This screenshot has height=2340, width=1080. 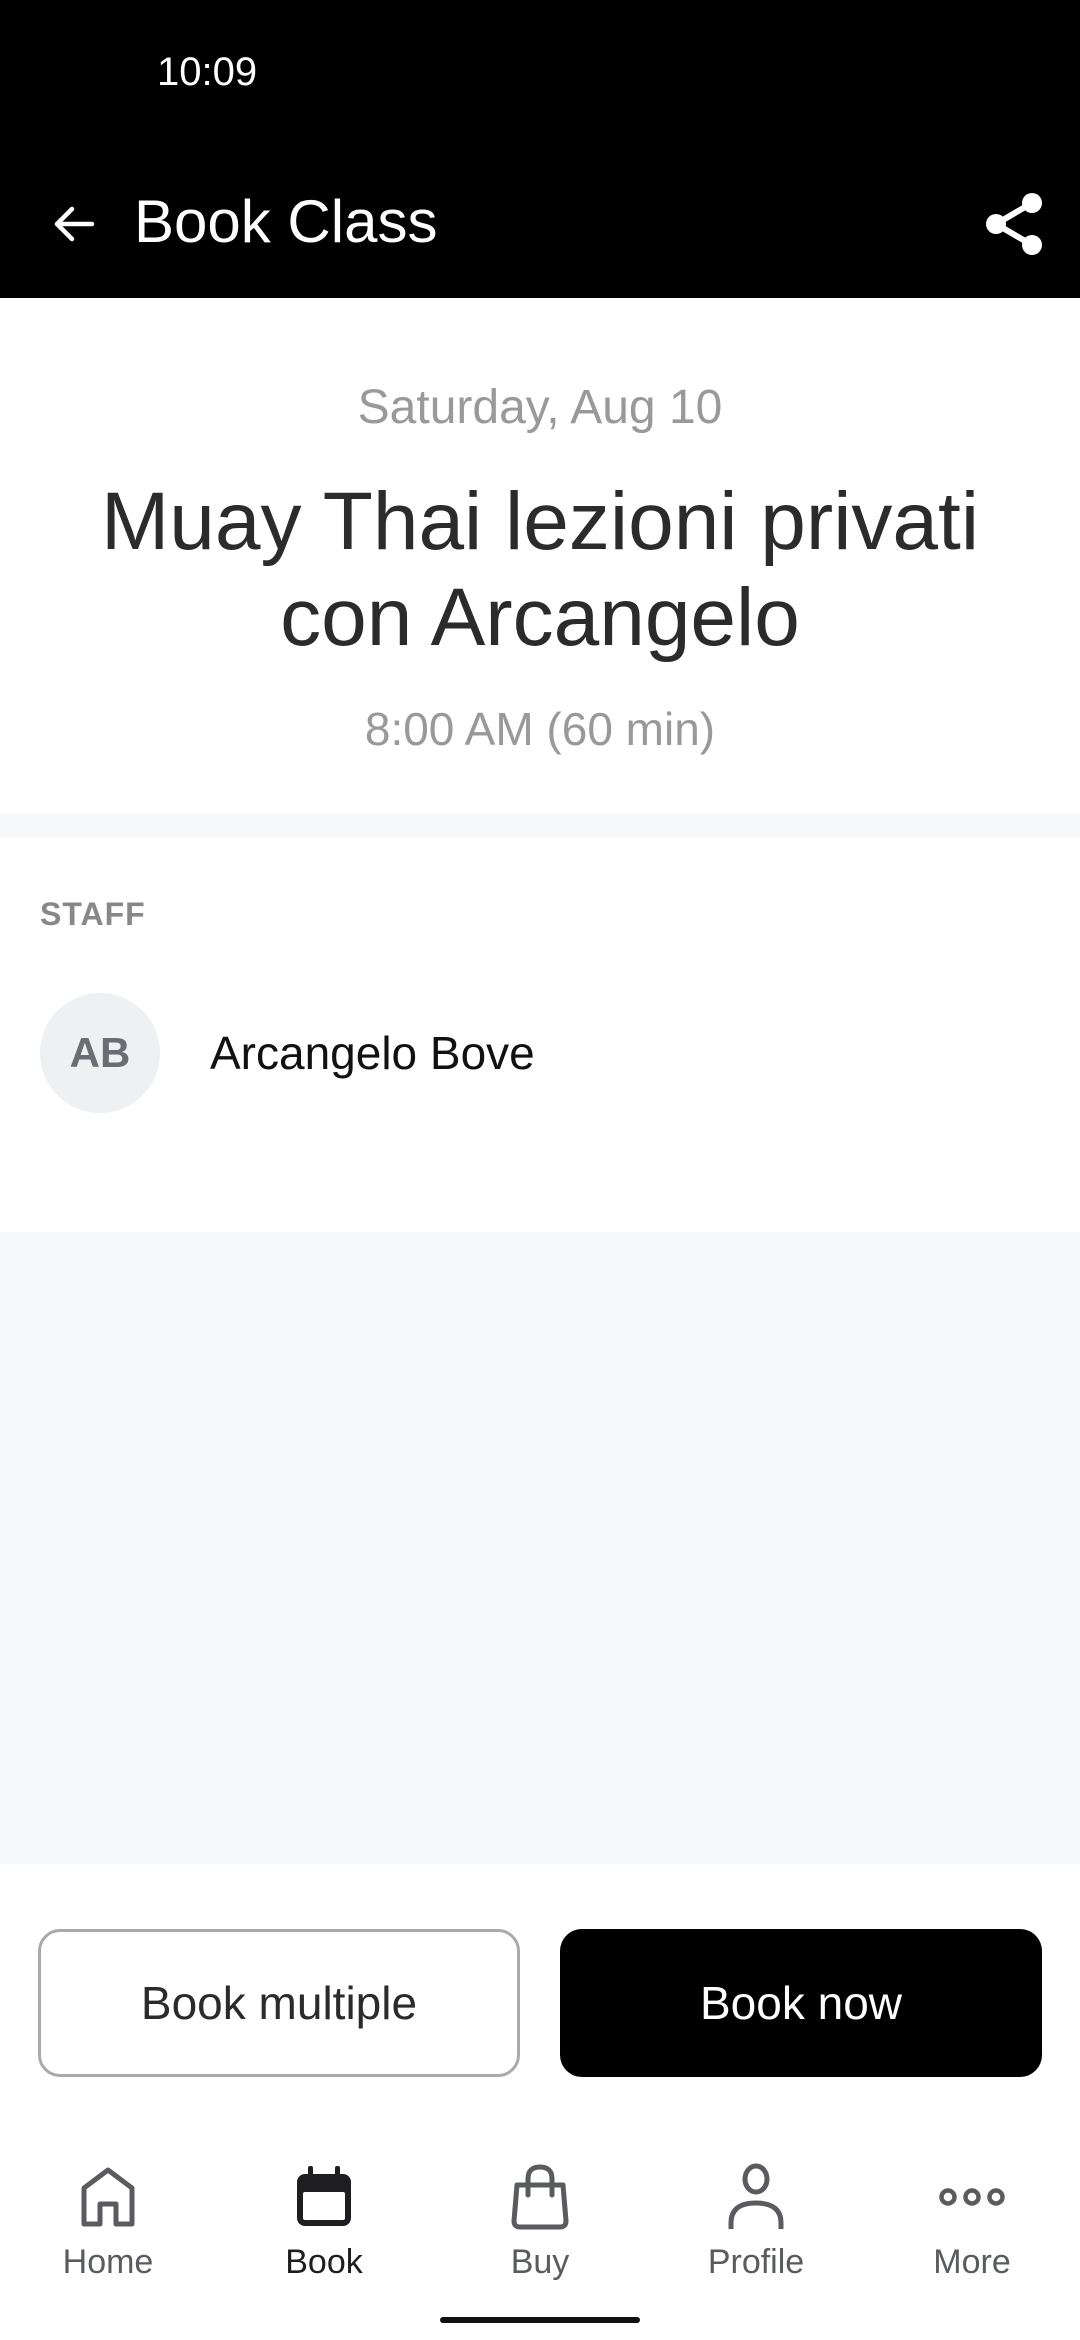 I want to click on nav-item-book: Book, so click(x=324, y=2215).